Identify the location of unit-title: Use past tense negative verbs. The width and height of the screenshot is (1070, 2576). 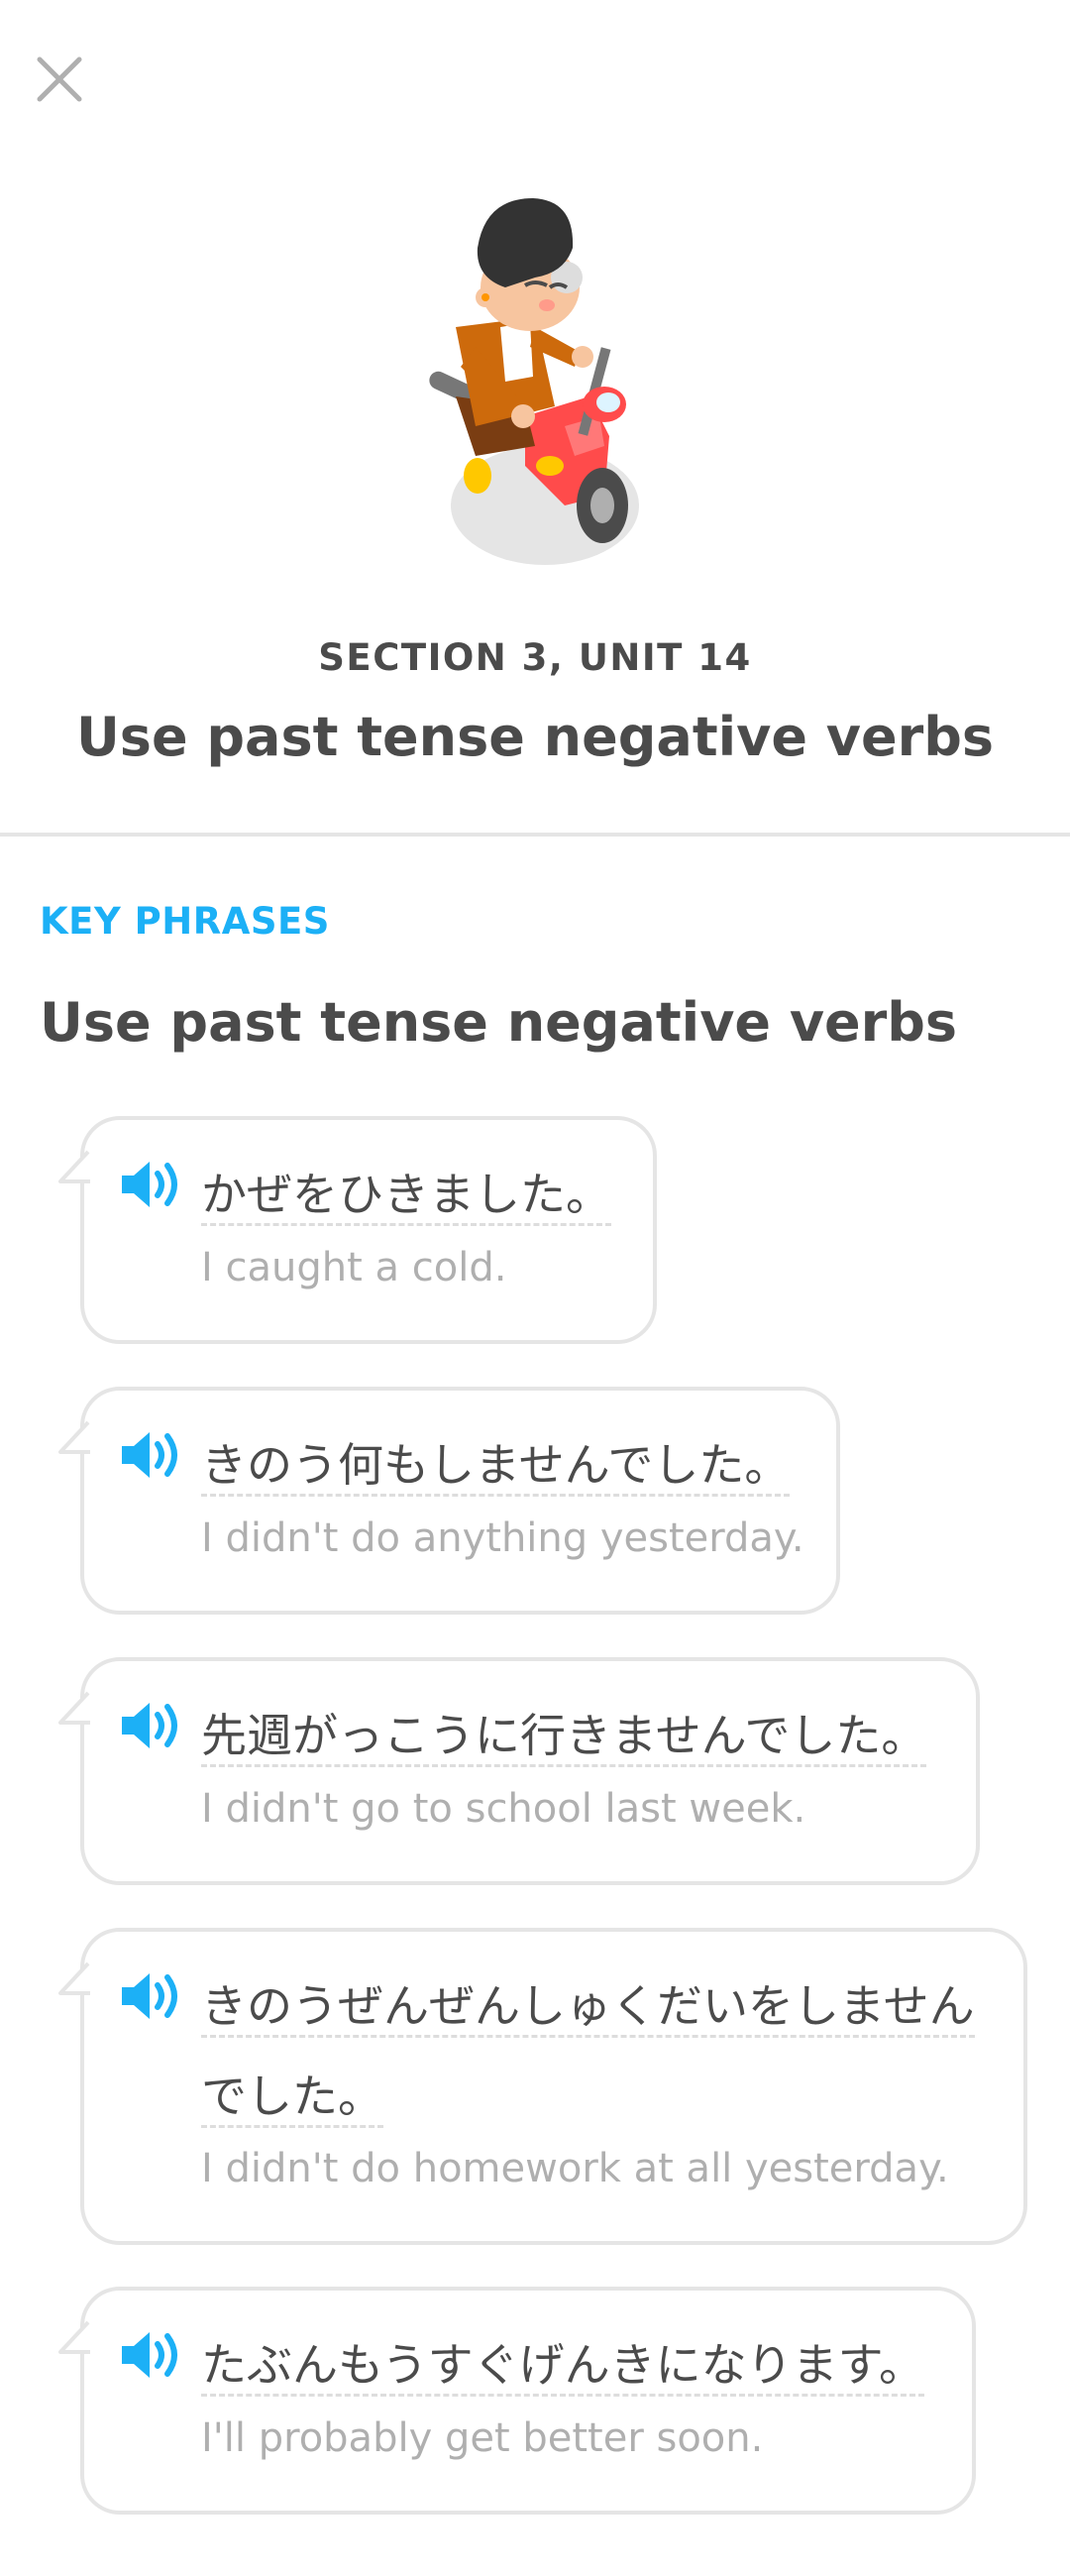
(535, 737).